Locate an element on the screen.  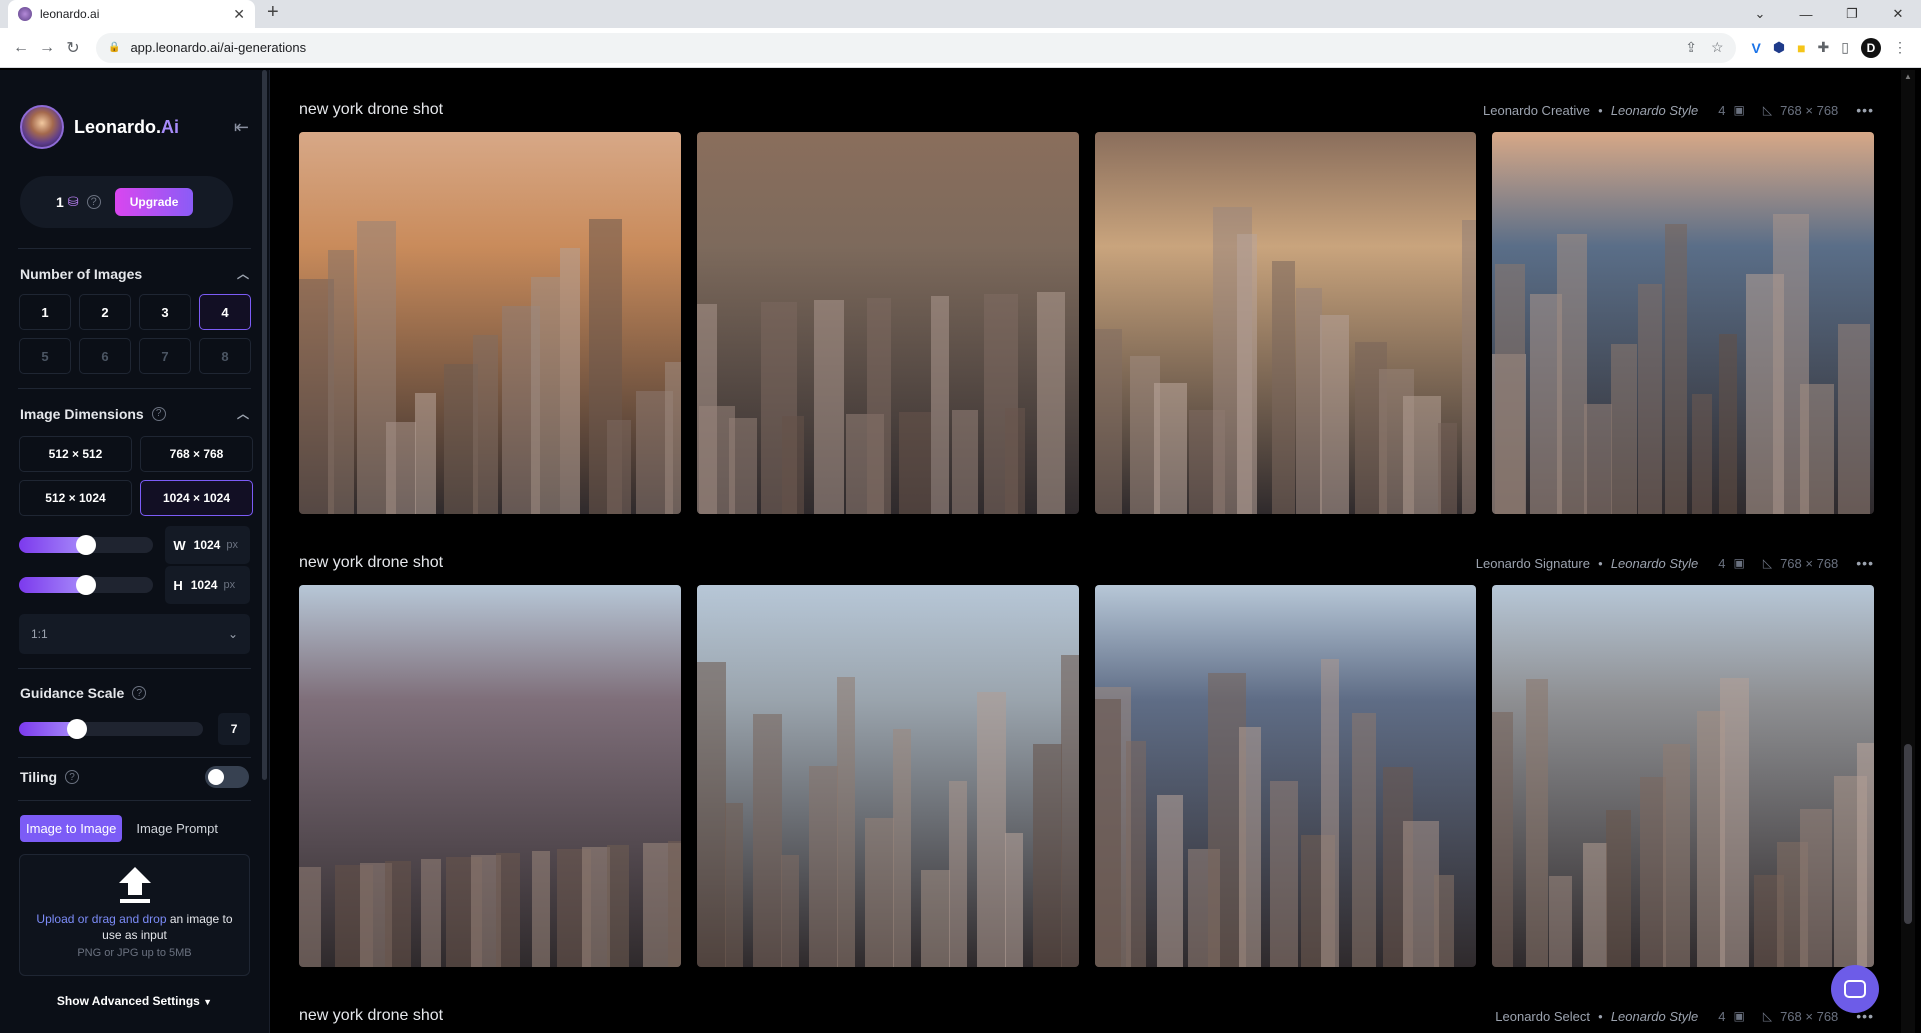
guidance-scale-header: Guidance Scale ? is located at coordinates (134, 693).